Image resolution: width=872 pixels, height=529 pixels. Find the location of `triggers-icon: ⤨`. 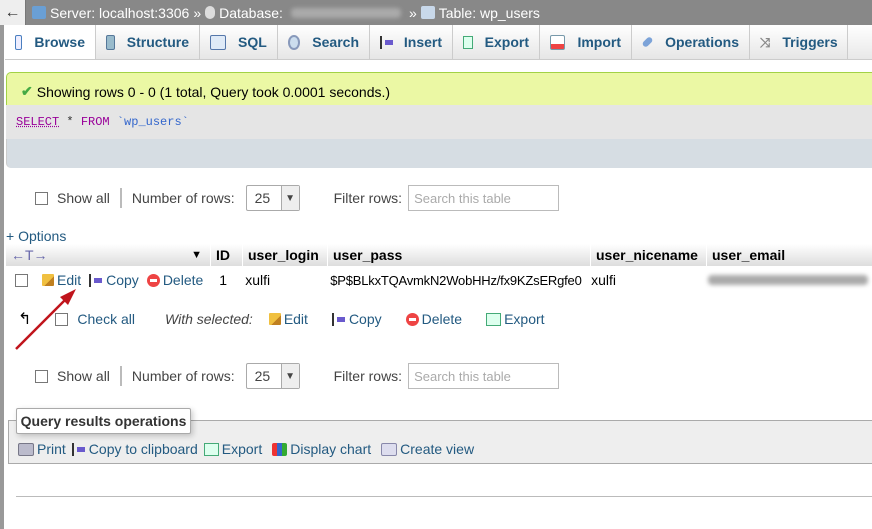

triggers-icon: ⤨ is located at coordinates (765, 42).